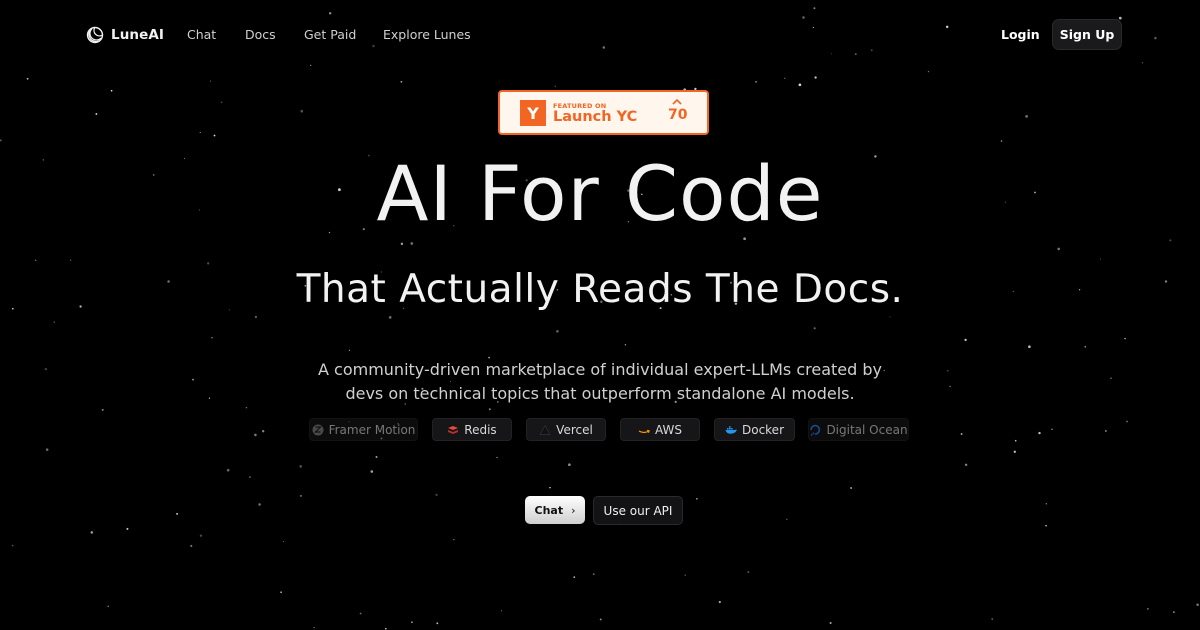  Describe the element at coordinates (867, 429) in the screenshot. I see `chip-label: Digital Ocean` at that location.